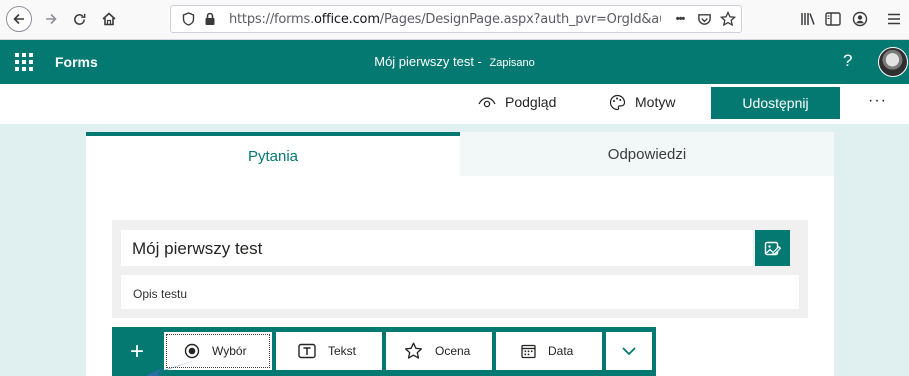 The height and width of the screenshot is (376, 909). Describe the element at coordinates (655, 102) in the screenshot. I see `theme-label: Motyw` at that location.